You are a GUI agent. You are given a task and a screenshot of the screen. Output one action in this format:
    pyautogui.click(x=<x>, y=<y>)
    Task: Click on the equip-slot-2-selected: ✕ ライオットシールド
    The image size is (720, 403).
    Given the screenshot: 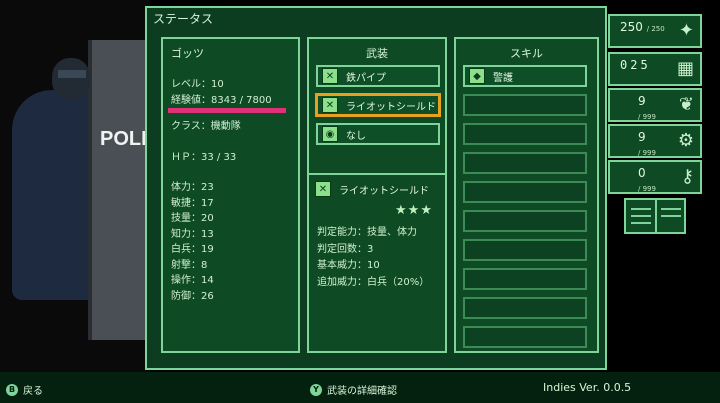 What is the action you would take?
    pyautogui.click(x=378, y=105)
    